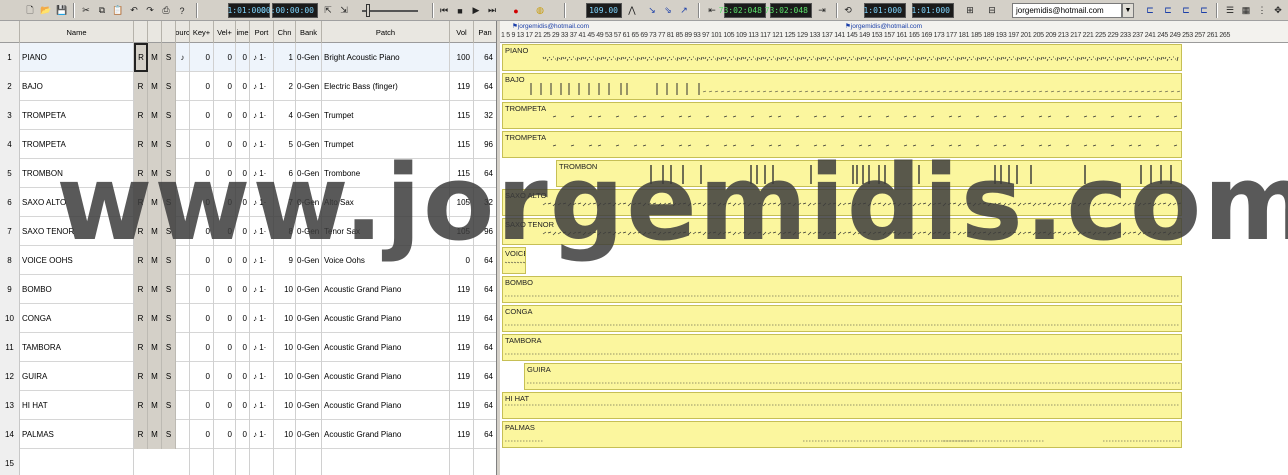 This screenshot has width=1288, height=475. Describe the element at coordinates (485, 32) in the screenshot. I see `header-pan: Pan` at that location.